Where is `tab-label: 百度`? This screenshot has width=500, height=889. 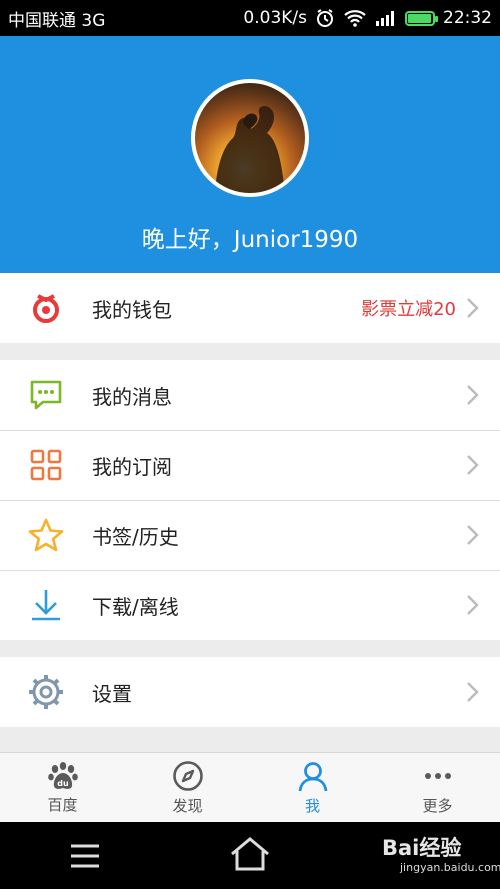
tab-label: 百度 is located at coordinates (62, 804).